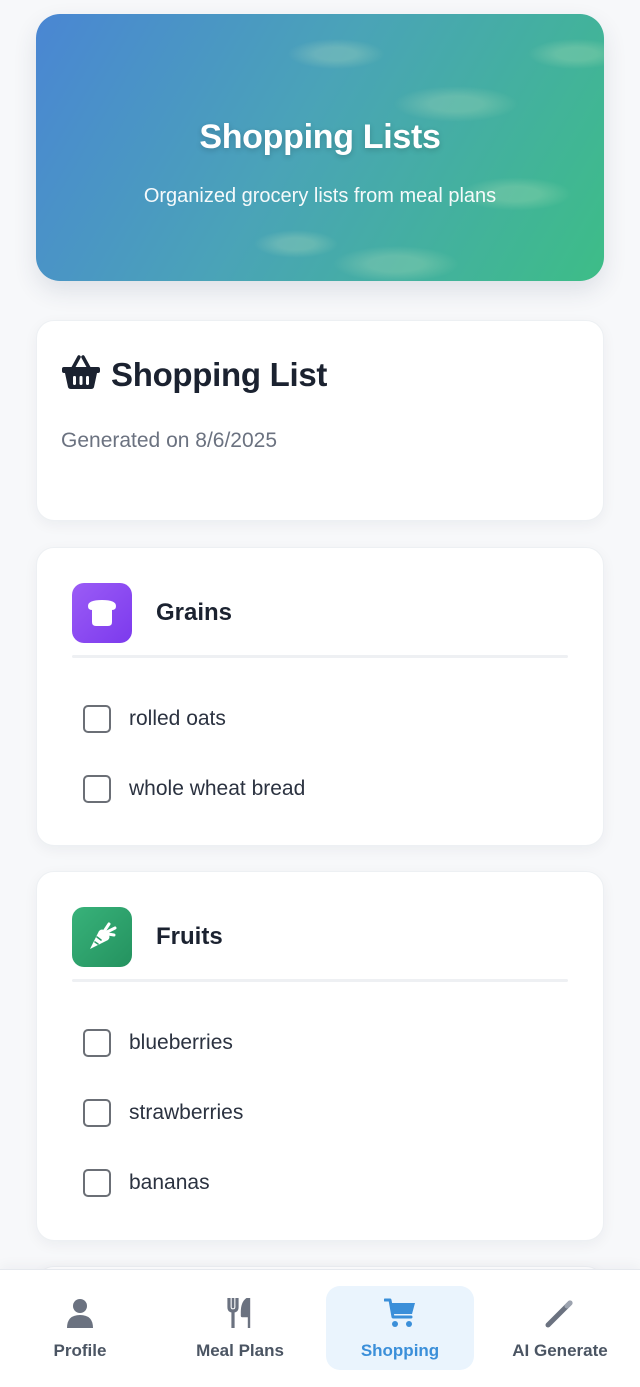 This screenshot has width=640, height=1387. What do you see at coordinates (217, 788) in the screenshot?
I see `item-label: whole wheat bread` at bounding box center [217, 788].